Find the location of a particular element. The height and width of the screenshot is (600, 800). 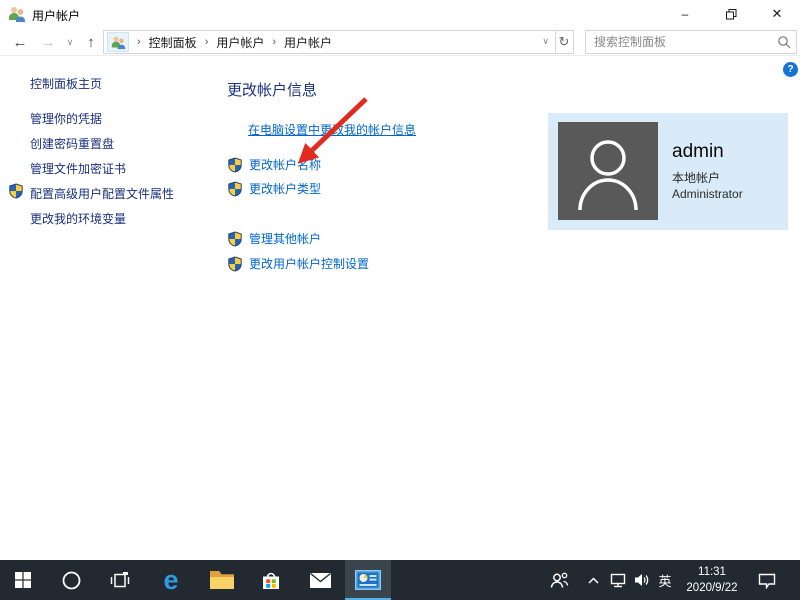

cortana-circle-icon is located at coordinates (71, 580).